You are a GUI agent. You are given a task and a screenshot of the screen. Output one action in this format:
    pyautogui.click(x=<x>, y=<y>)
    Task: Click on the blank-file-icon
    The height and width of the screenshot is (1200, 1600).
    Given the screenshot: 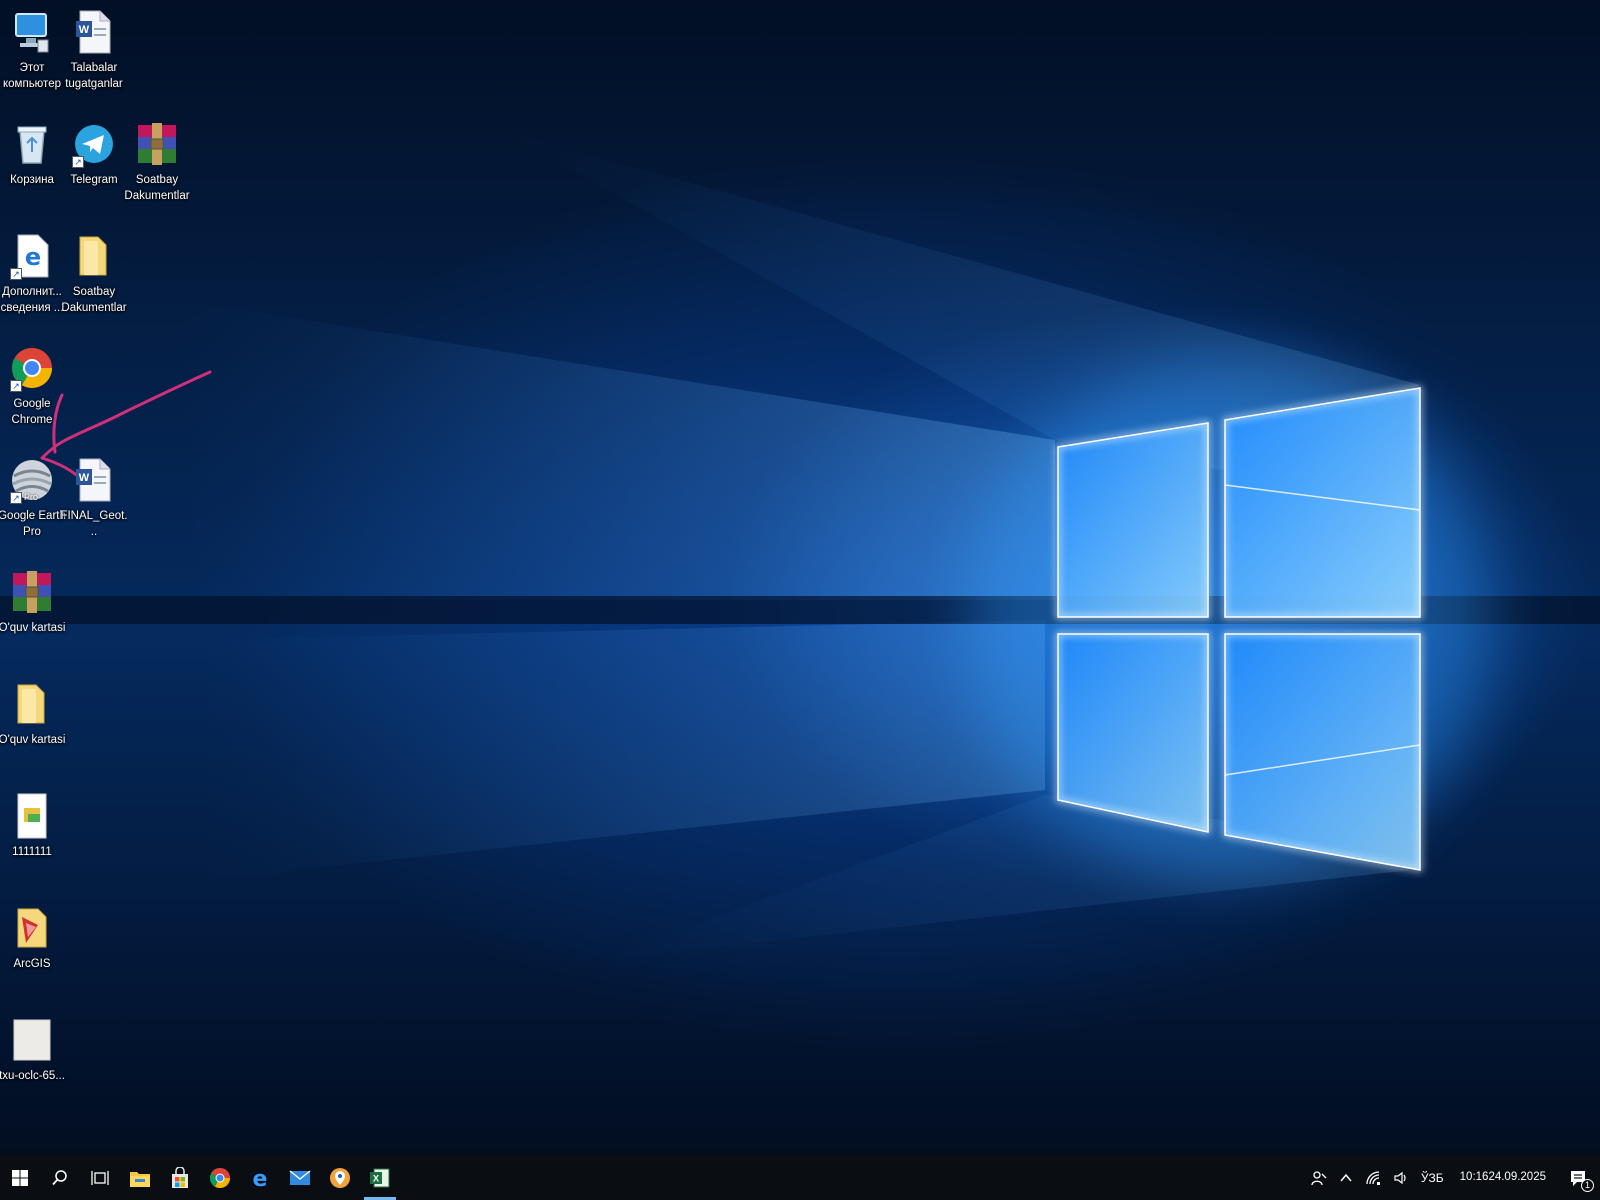 What is the action you would take?
    pyautogui.click(x=32, y=1040)
    